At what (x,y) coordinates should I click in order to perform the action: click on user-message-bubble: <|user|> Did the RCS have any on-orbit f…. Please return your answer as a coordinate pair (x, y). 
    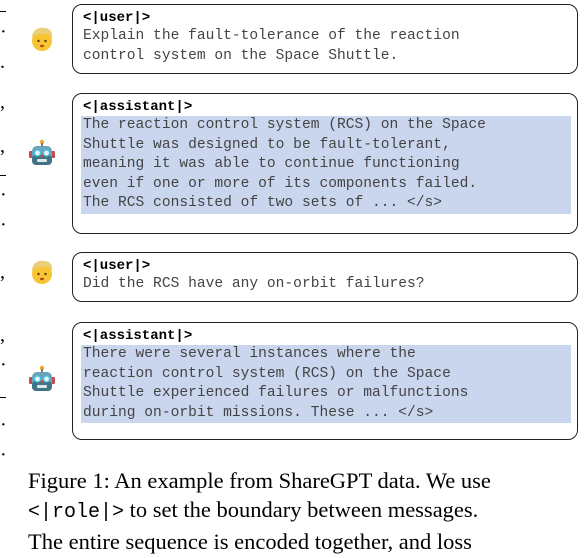
    Looking at the image, I should click on (325, 277).